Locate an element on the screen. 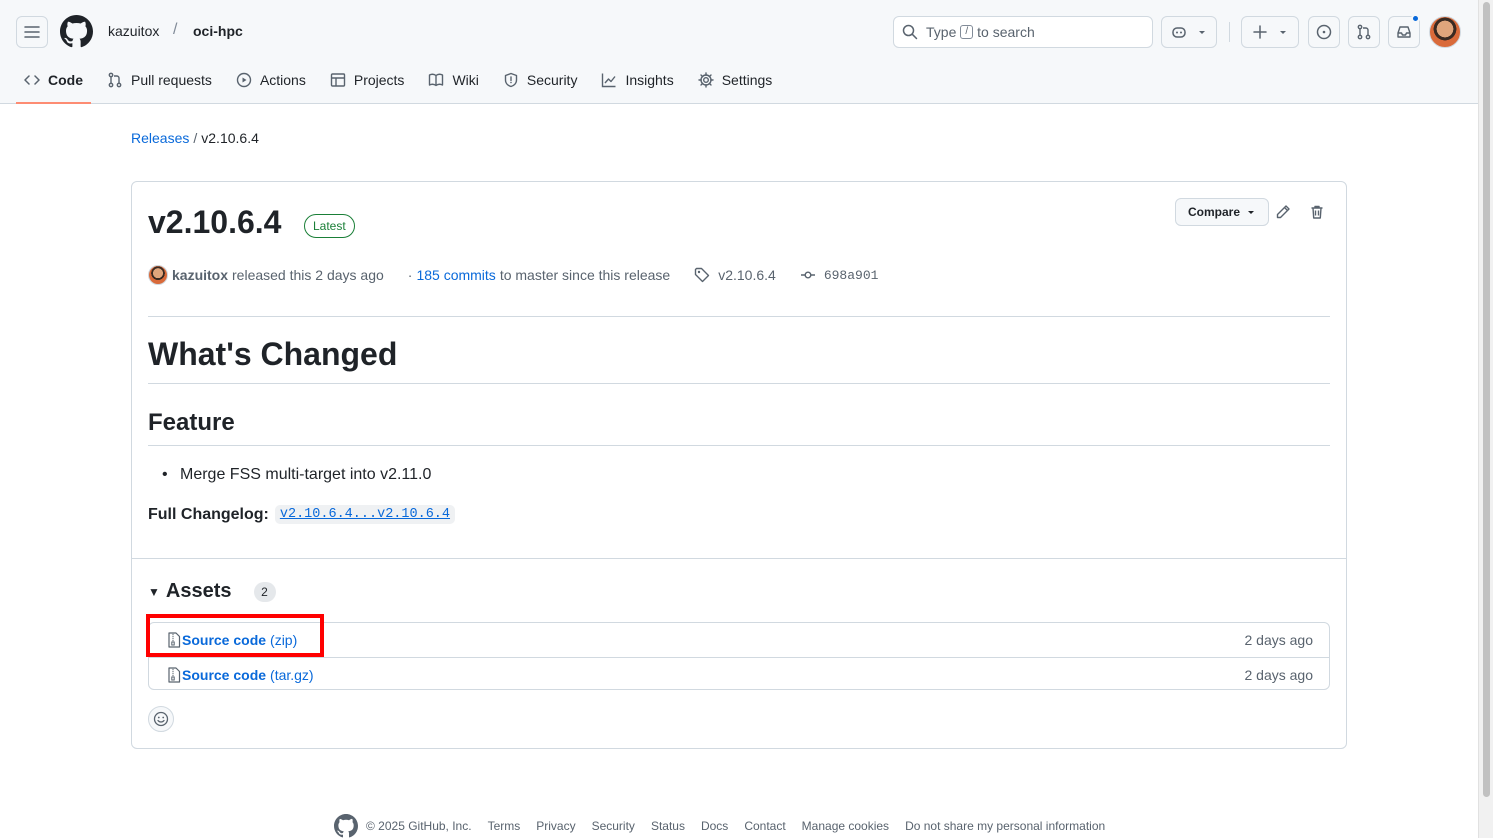 This screenshot has height=838, width=1493. compare-label: Compare is located at coordinates (1214, 212).